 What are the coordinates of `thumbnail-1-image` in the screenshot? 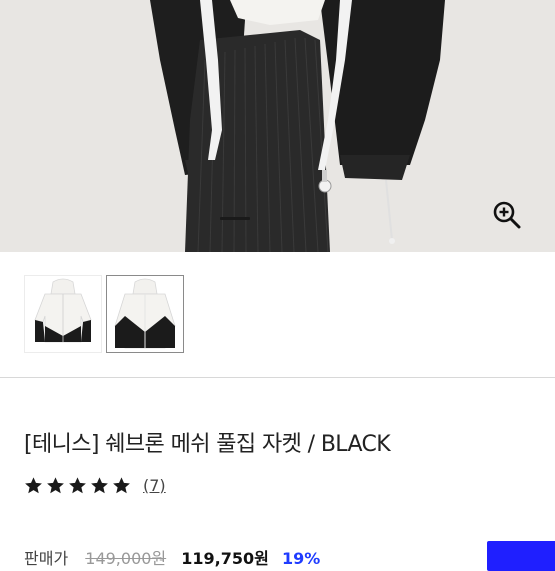 It's located at (63, 314).